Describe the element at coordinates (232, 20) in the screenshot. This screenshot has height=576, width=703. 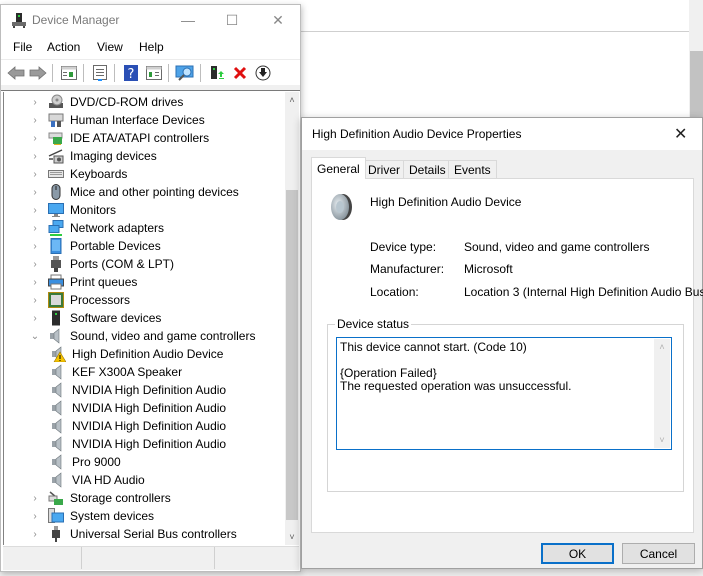
I see `maximize-button: ☐` at that location.